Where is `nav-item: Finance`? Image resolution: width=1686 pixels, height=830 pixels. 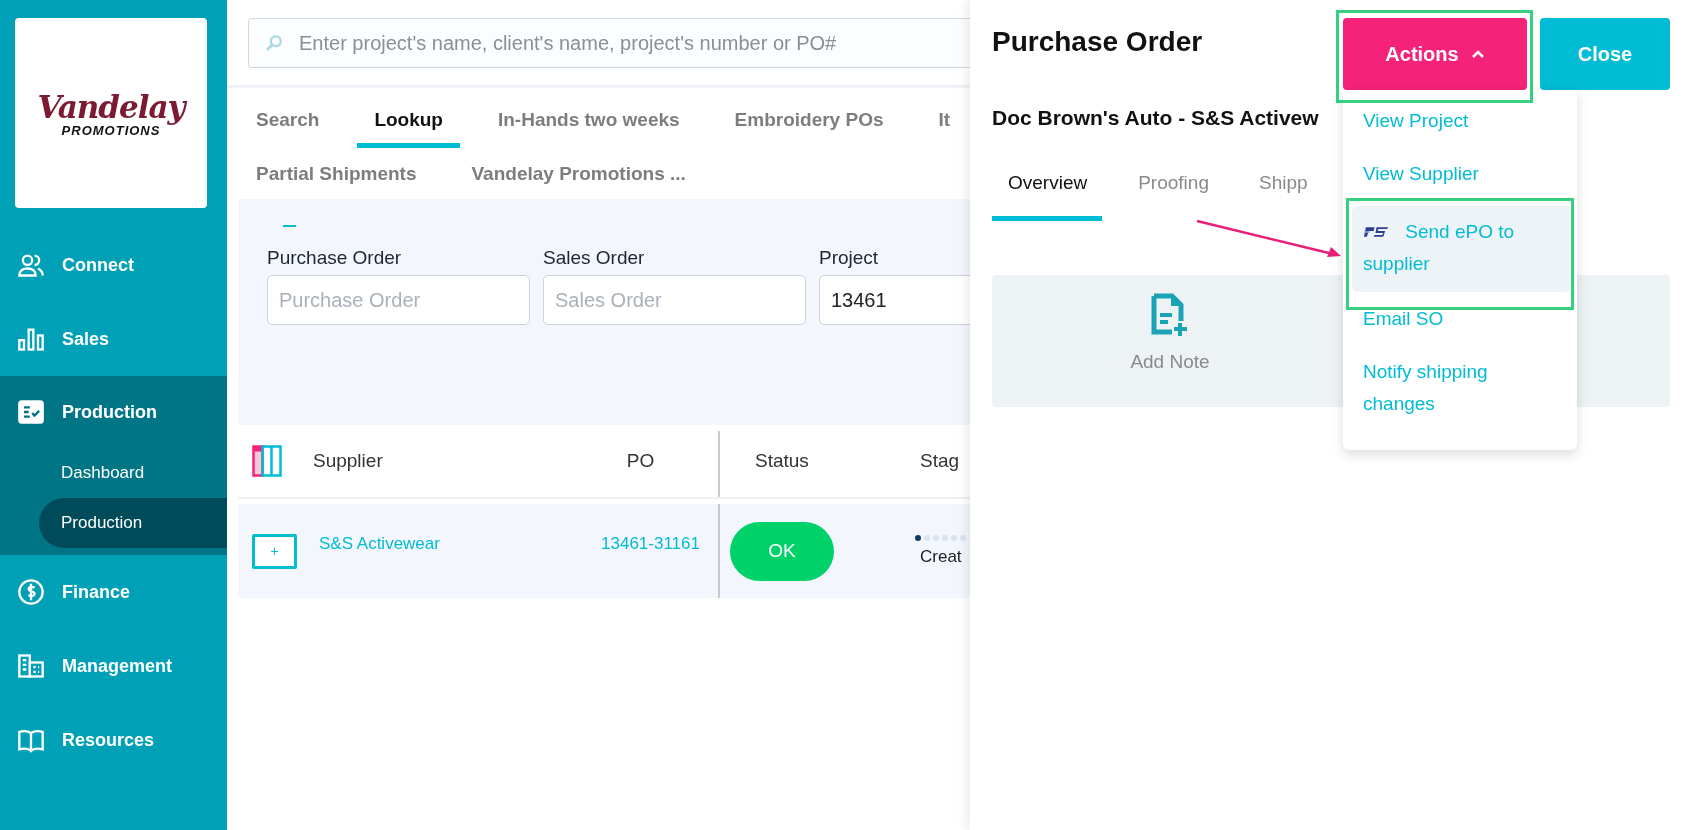 nav-item: Finance is located at coordinates (113, 592).